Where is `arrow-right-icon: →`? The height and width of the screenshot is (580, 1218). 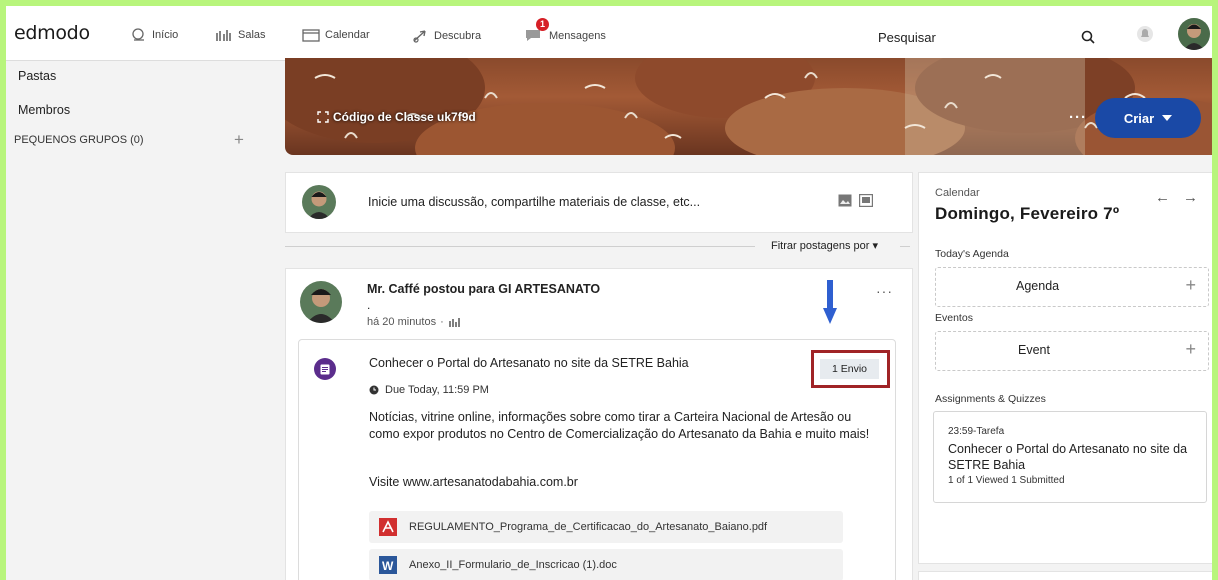
arrow-right-icon: → is located at coordinates (1190, 197).